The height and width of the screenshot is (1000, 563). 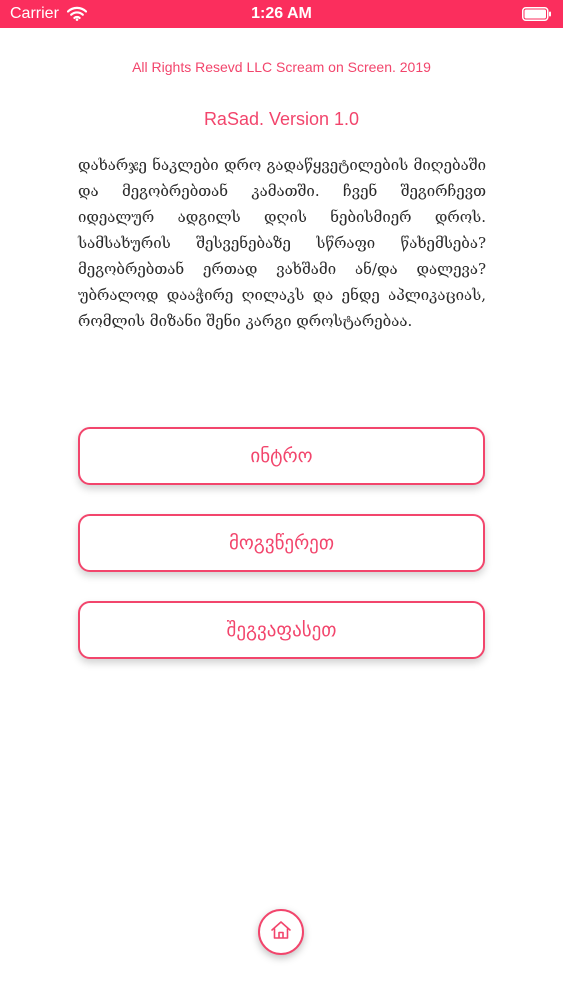 I want to click on contact-button: მოგვწერეთ, so click(x=281, y=543).